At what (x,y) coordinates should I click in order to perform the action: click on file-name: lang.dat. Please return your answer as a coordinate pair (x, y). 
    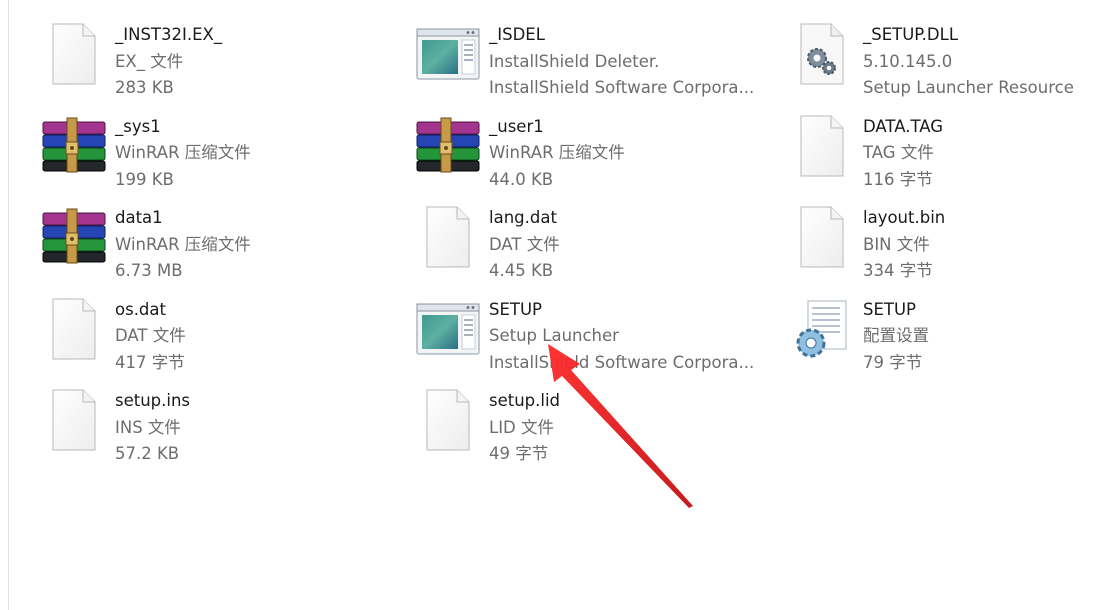
    Looking at the image, I should click on (523, 217).